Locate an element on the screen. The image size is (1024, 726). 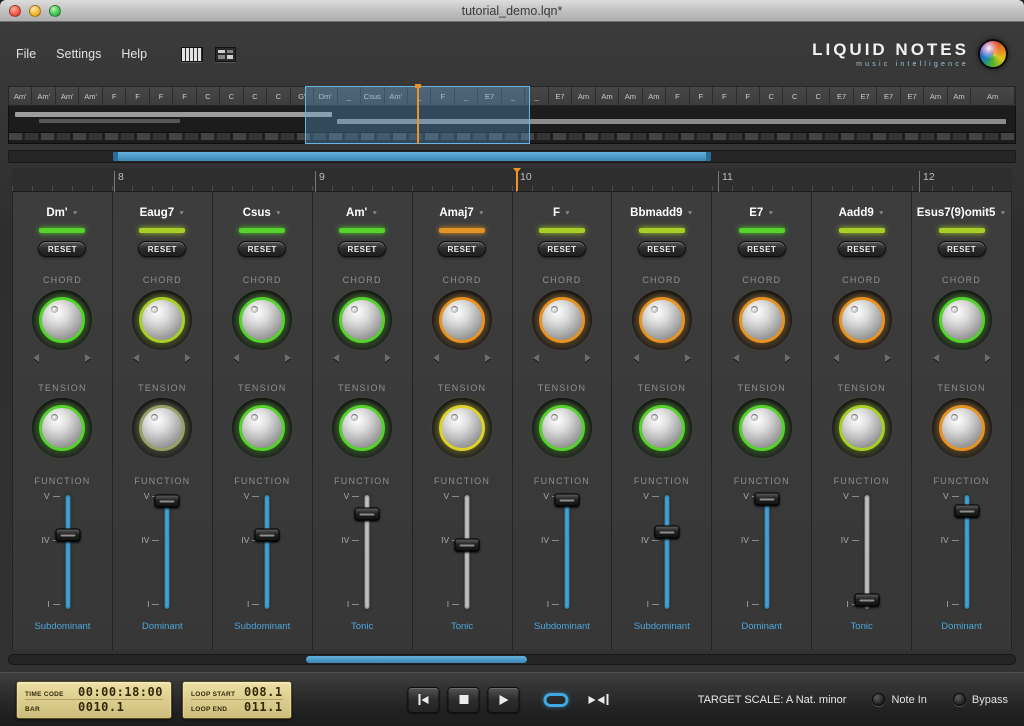
chord-selector: E7 ▼ is located at coordinates (761, 213).